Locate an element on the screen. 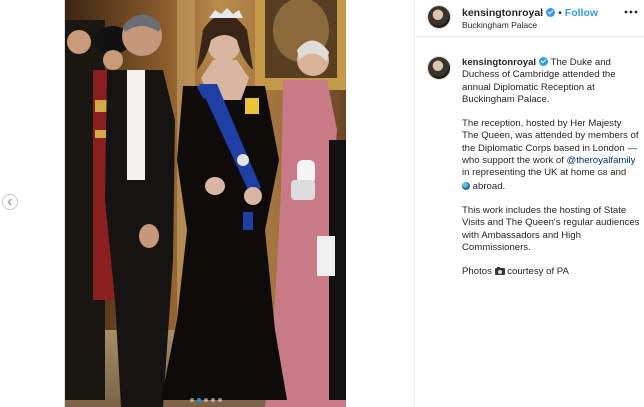 Image resolution: width=644 pixels, height=407 pixels. caption-username: kensingtonroyal is located at coordinates (499, 62).